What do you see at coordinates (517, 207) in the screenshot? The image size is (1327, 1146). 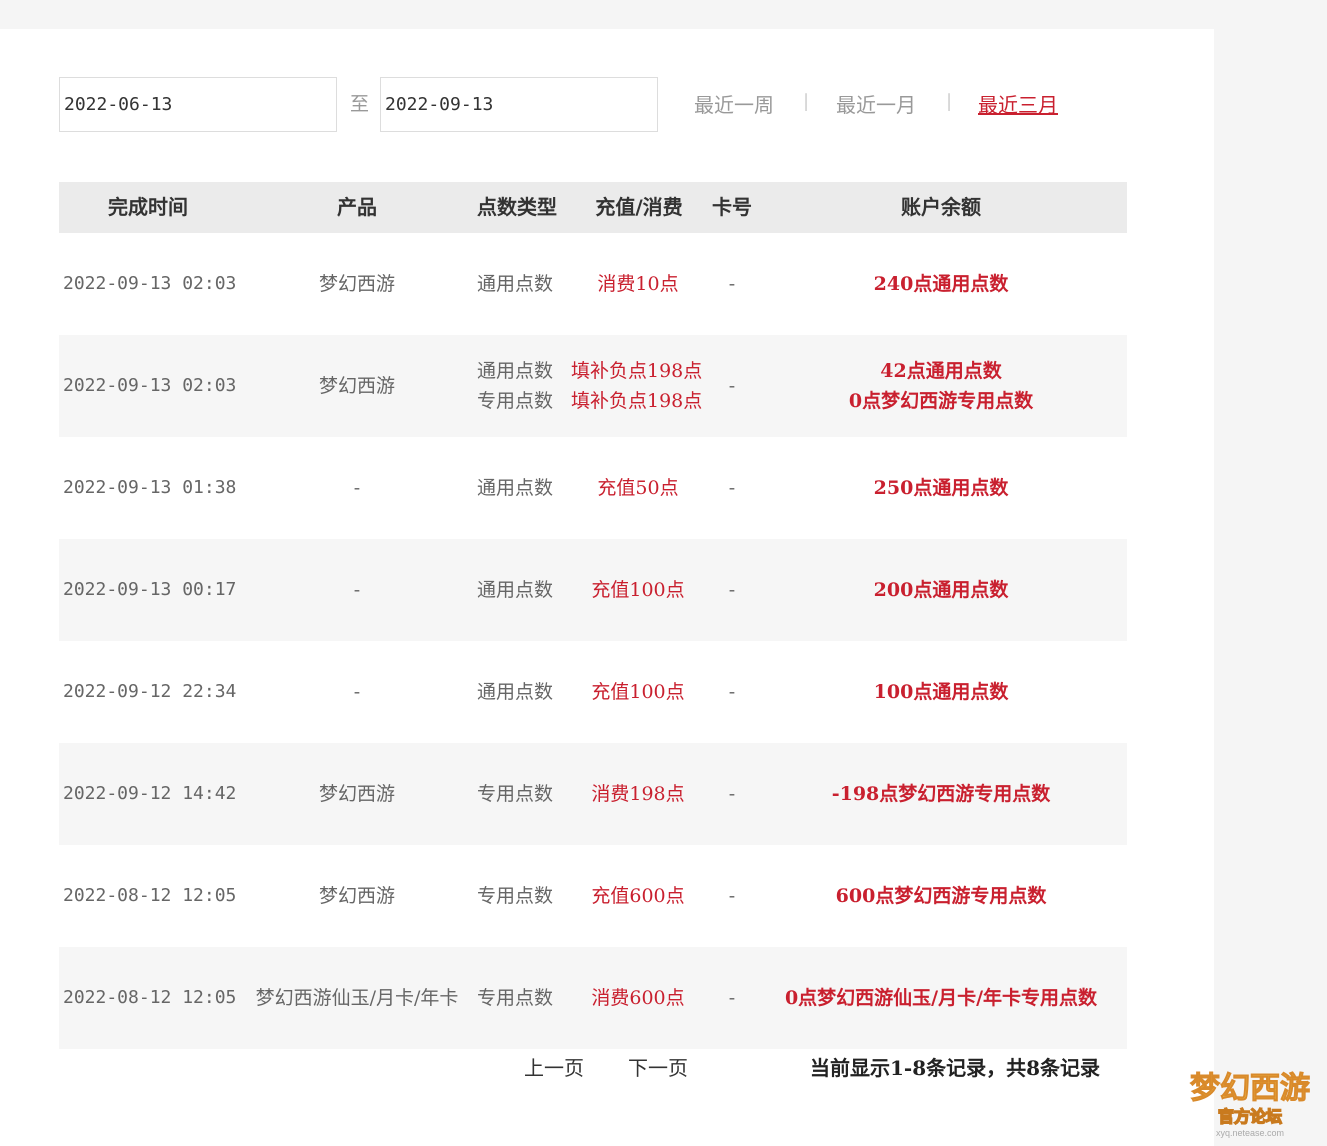 I see `header-point-type: 点数类型` at bounding box center [517, 207].